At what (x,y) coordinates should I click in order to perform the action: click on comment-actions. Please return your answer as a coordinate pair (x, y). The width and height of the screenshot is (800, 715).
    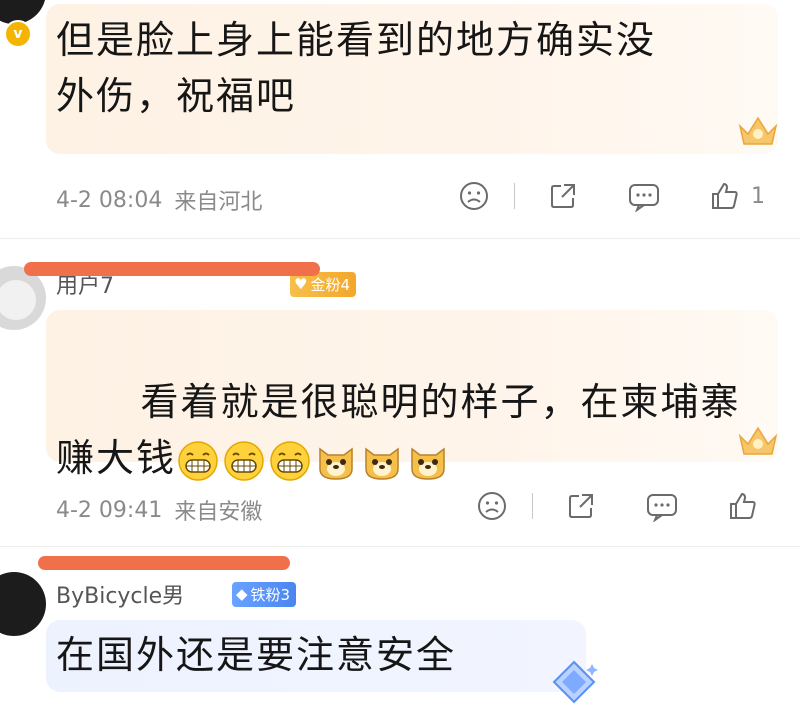
    Looking at the image, I should click on (617, 506).